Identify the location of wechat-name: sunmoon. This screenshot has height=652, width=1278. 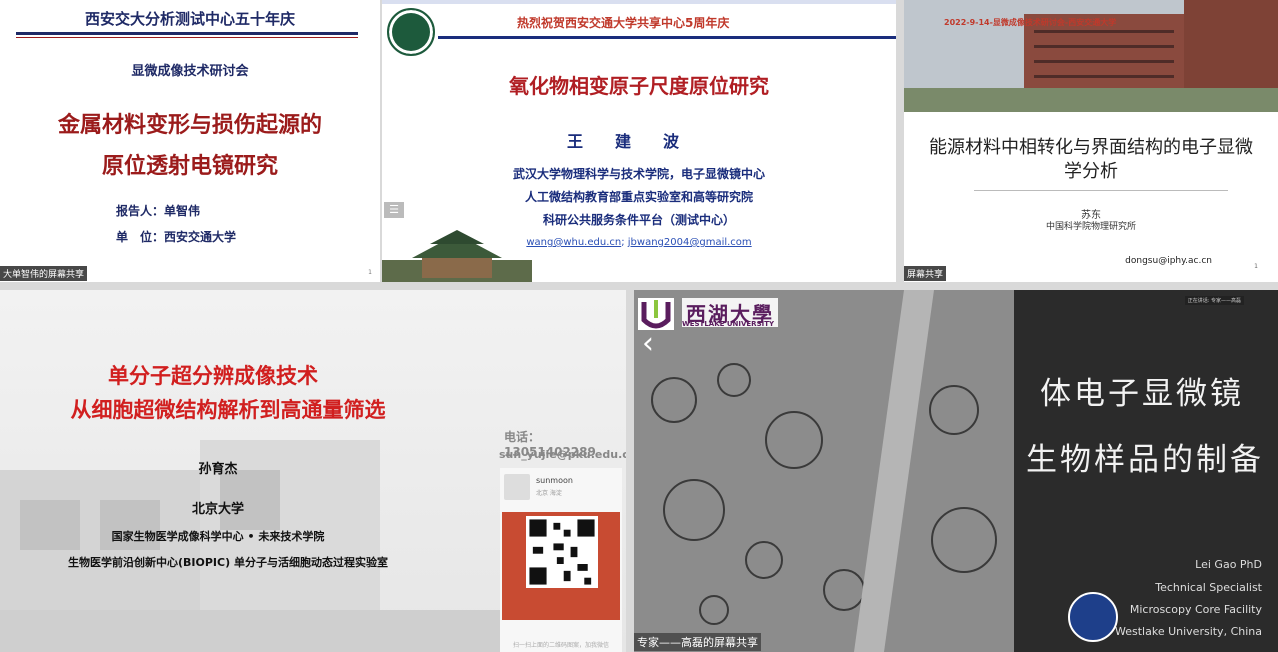
(554, 480).